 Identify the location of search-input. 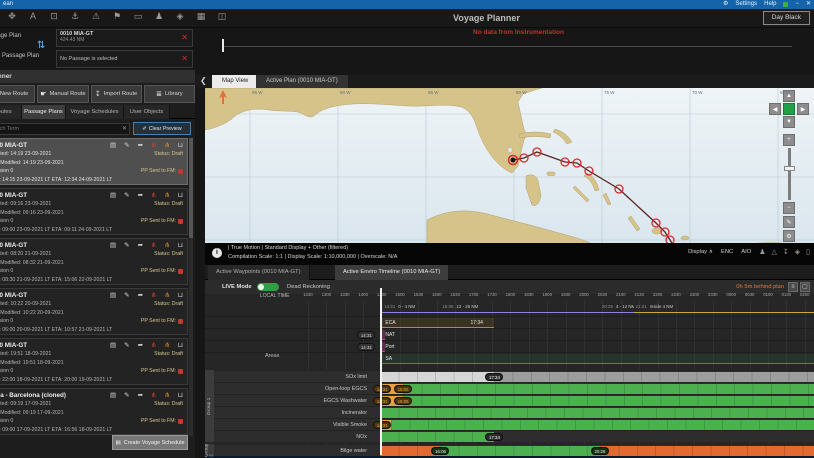
(65, 128).